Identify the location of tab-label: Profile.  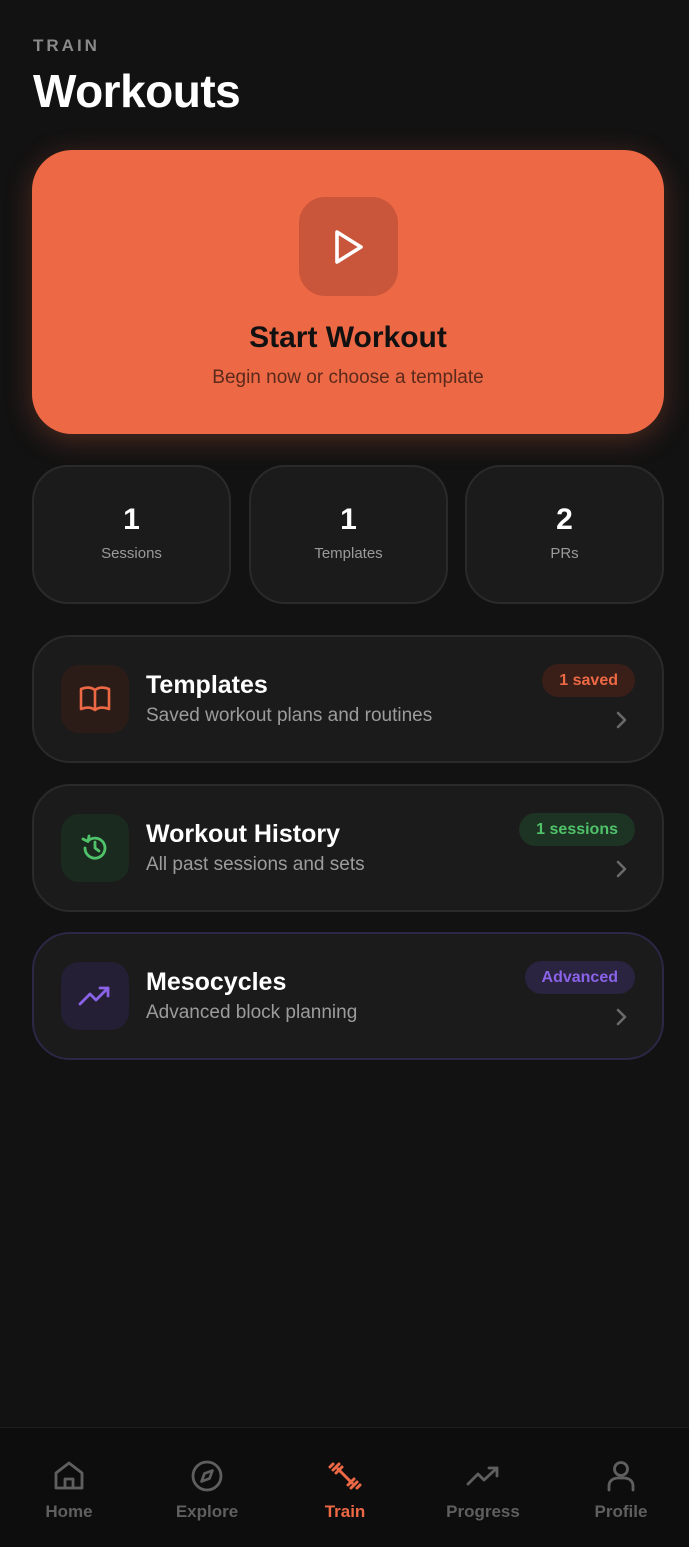
(621, 1511).